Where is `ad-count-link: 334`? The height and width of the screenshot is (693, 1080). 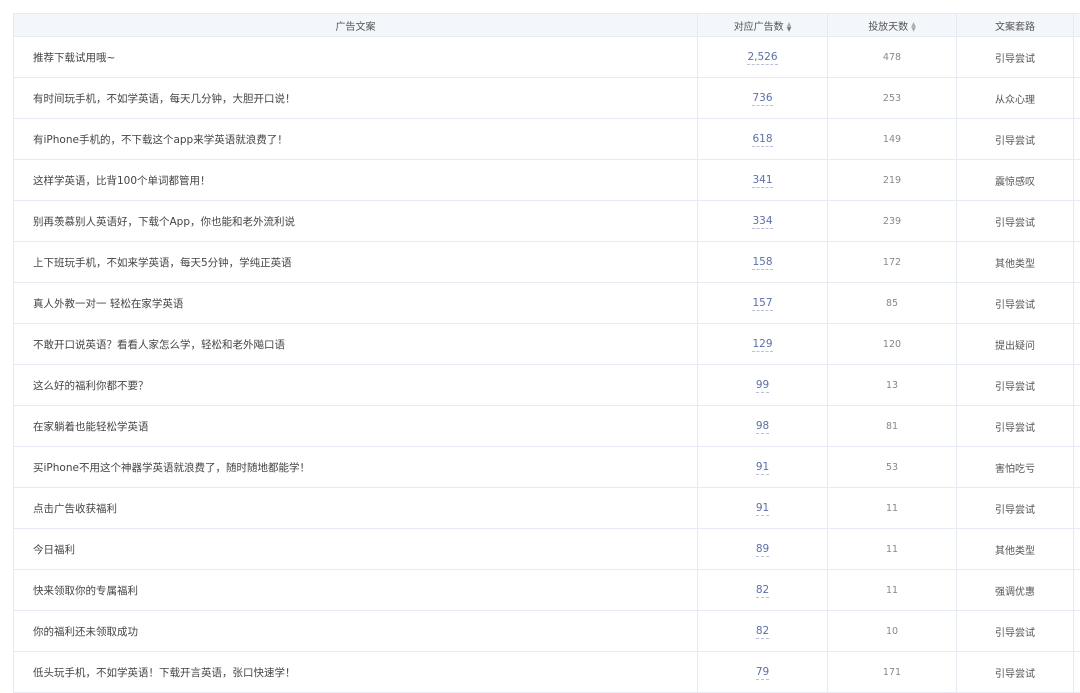
ad-count-link: 334 is located at coordinates (762, 222).